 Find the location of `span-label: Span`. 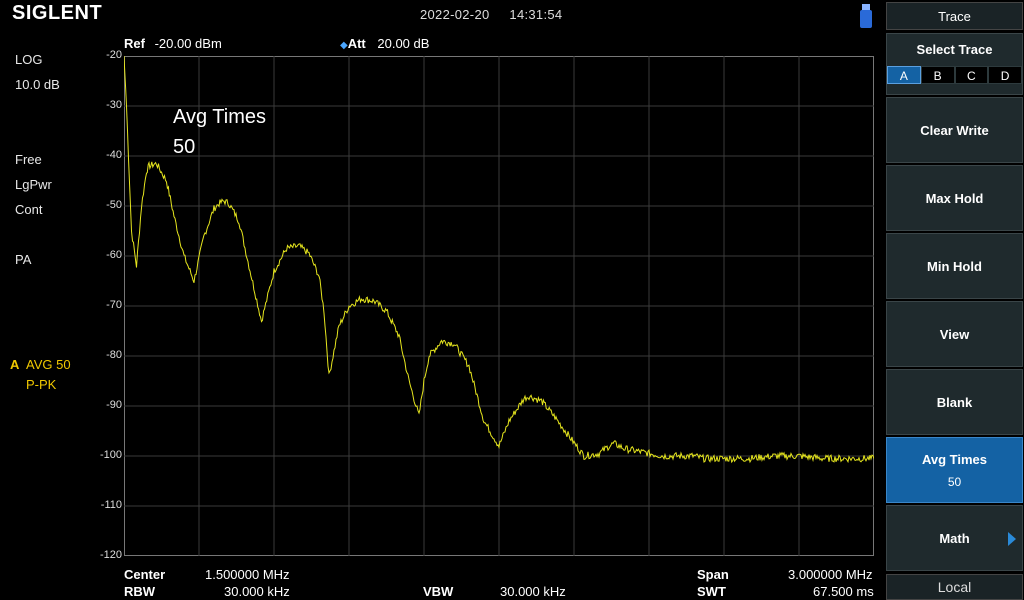

span-label: Span is located at coordinates (713, 574).